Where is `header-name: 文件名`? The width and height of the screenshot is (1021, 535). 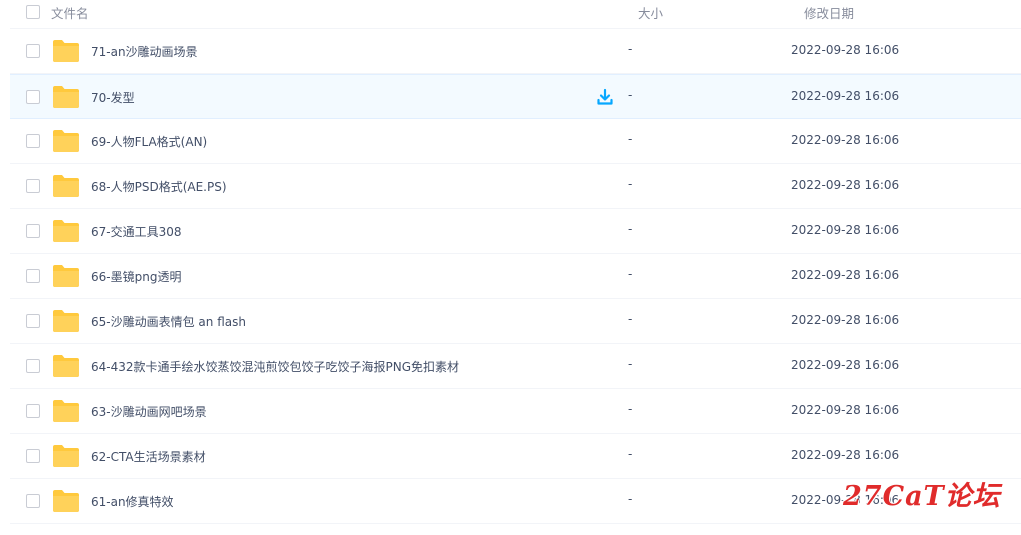 header-name: 文件名 is located at coordinates (70, 12).